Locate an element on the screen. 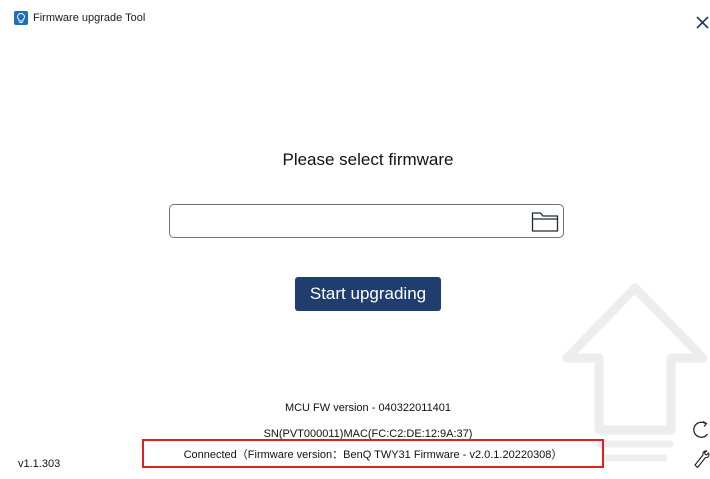  page-title: Please select firmware is located at coordinates (368, 159).